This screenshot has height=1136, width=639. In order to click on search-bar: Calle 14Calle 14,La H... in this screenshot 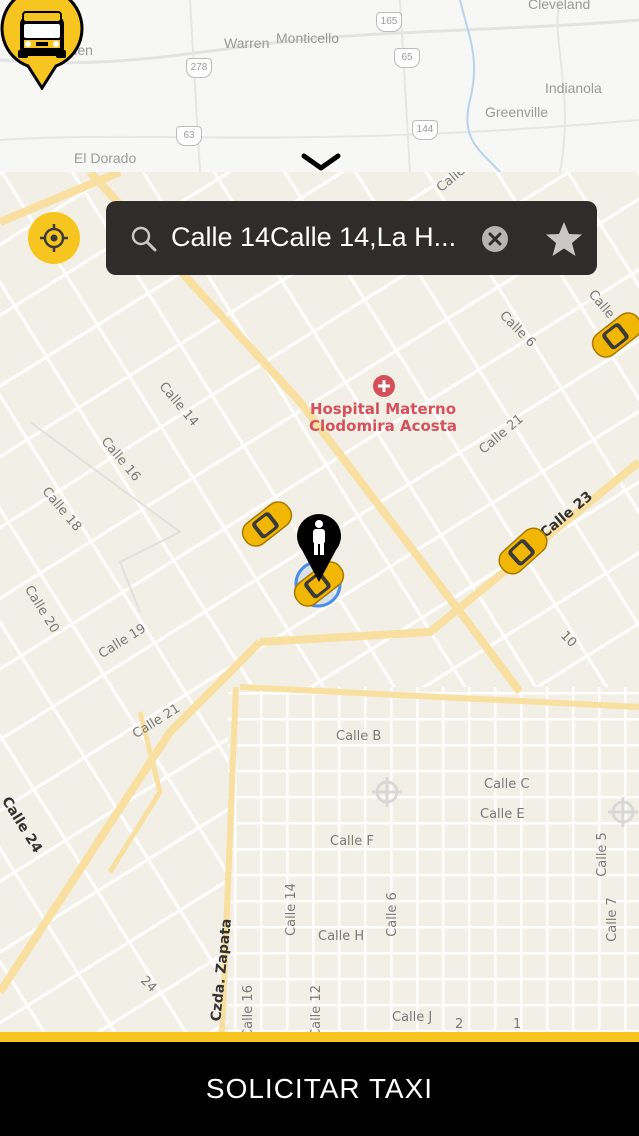, I will do `click(351, 238)`.